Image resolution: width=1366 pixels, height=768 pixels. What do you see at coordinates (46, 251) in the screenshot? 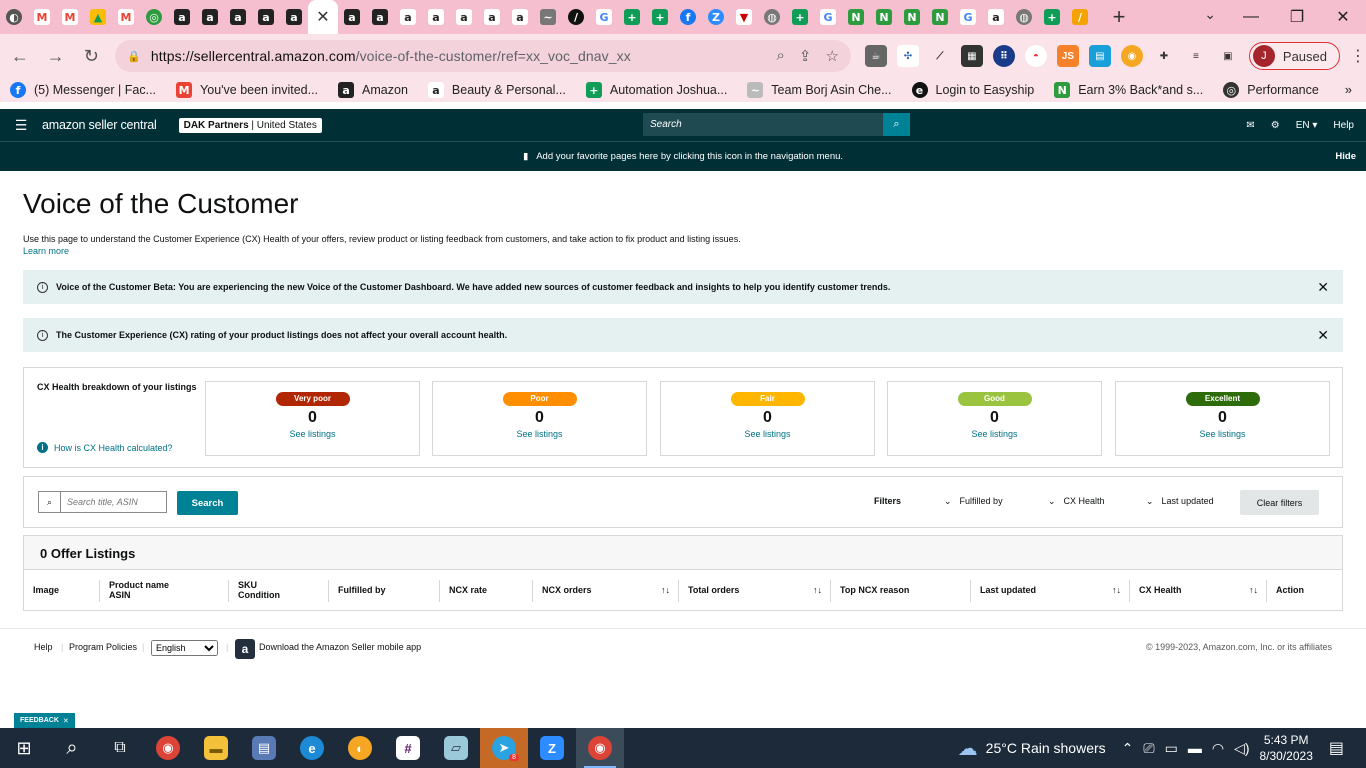
I see `learn-more-link: Learn more` at bounding box center [46, 251].